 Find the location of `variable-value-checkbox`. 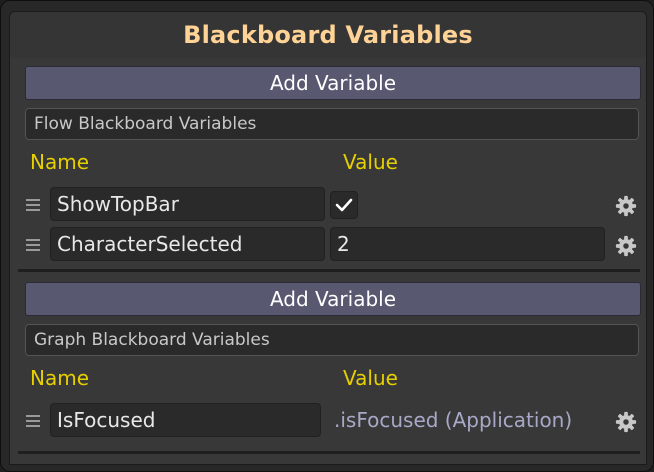

variable-value-checkbox is located at coordinates (344, 205).